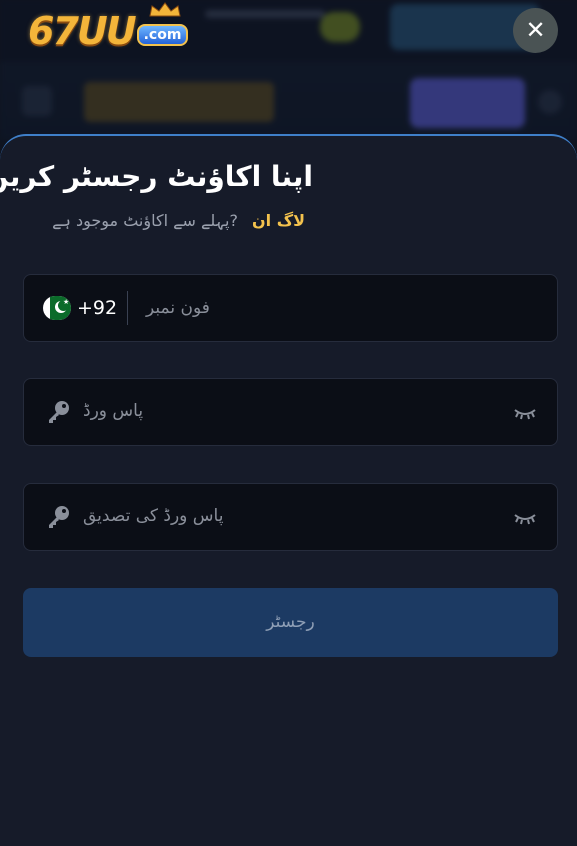  Describe the element at coordinates (535, 30) in the screenshot. I see `close-button: ✕` at that location.